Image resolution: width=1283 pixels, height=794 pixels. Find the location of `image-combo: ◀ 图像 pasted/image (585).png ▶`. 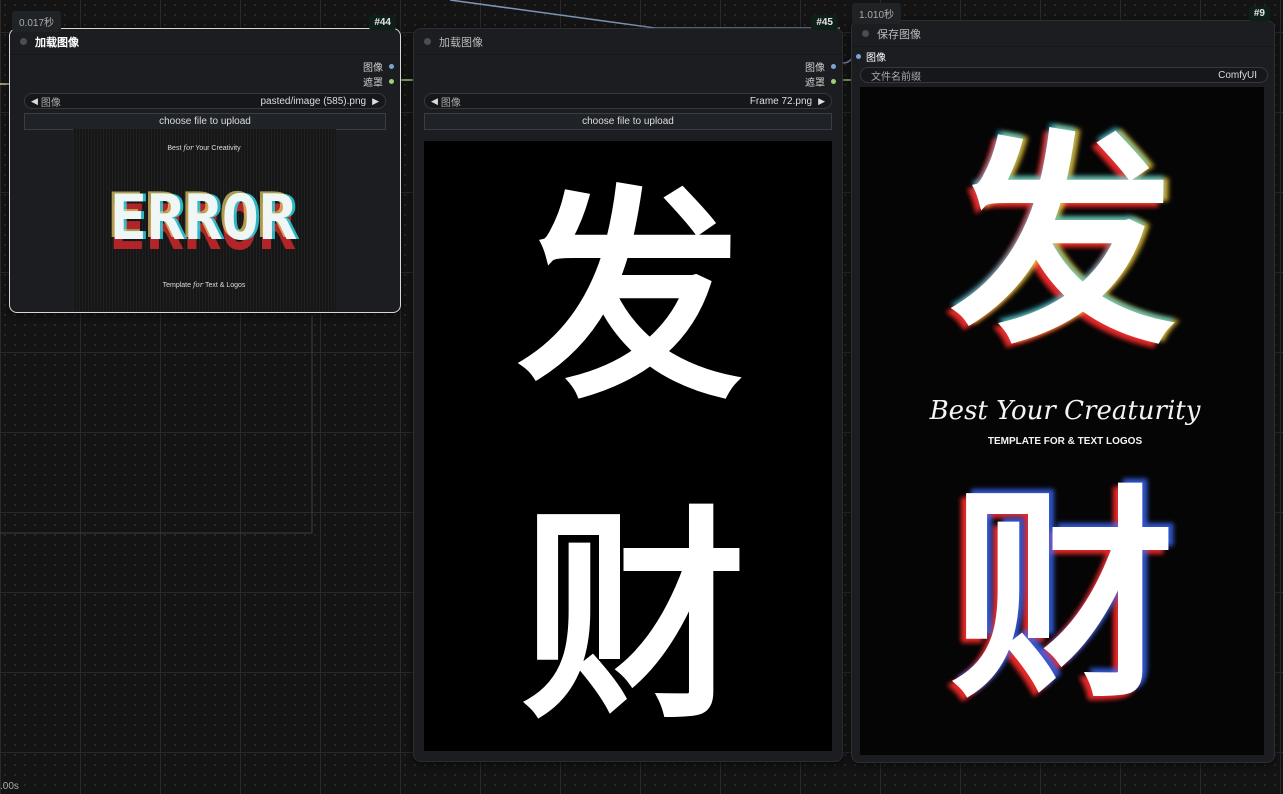

image-combo: ◀ 图像 pasted/image (585).png ▶ is located at coordinates (205, 101).